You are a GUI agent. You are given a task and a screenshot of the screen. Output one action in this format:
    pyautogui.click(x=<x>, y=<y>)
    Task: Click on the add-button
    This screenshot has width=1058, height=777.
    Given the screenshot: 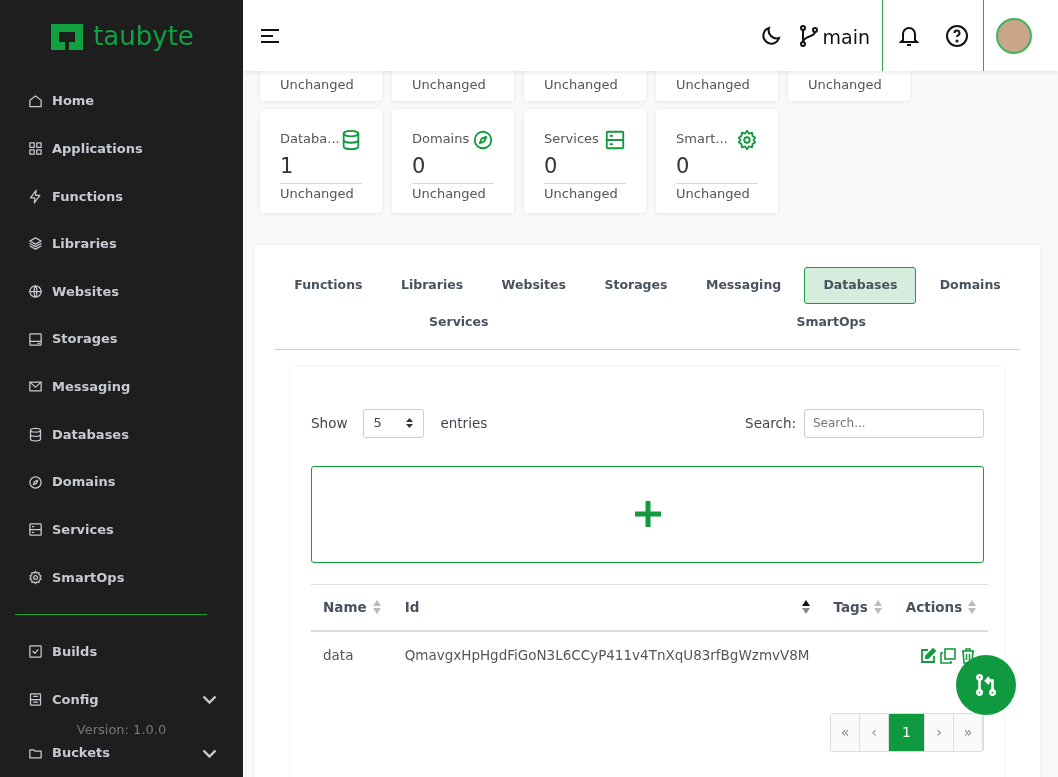 What is the action you would take?
    pyautogui.click(x=647, y=514)
    